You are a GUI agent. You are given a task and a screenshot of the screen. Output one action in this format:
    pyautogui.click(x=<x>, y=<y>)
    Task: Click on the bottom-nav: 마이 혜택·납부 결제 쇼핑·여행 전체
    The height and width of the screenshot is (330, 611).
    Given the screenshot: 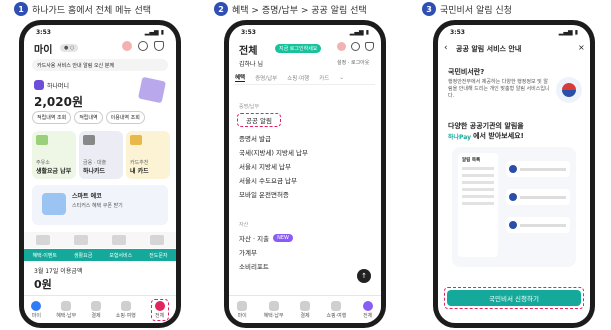 What is the action you would take?
    pyautogui.click(x=305, y=309)
    